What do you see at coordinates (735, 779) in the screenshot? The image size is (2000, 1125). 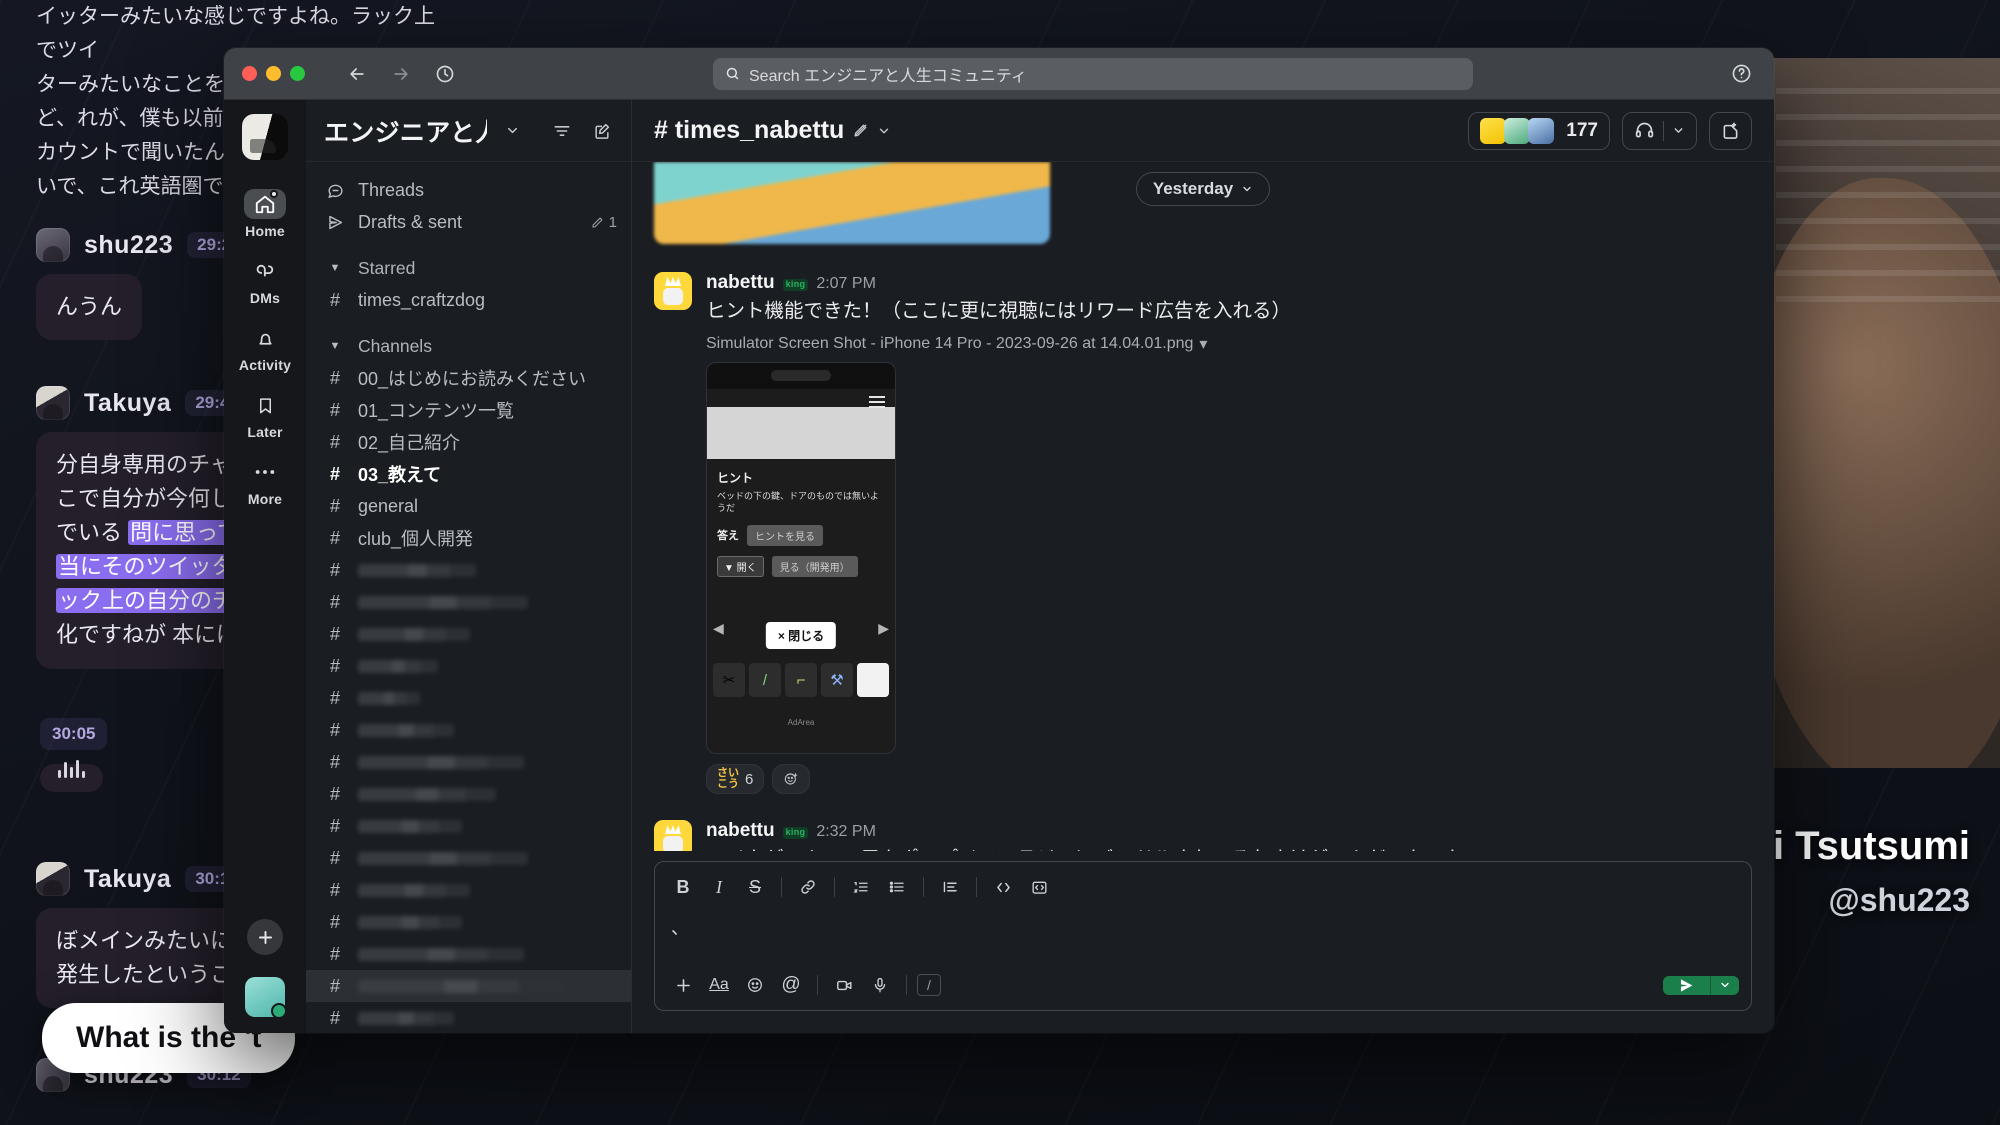 I see `reaction: さい こう 6` at bounding box center [735, 779].